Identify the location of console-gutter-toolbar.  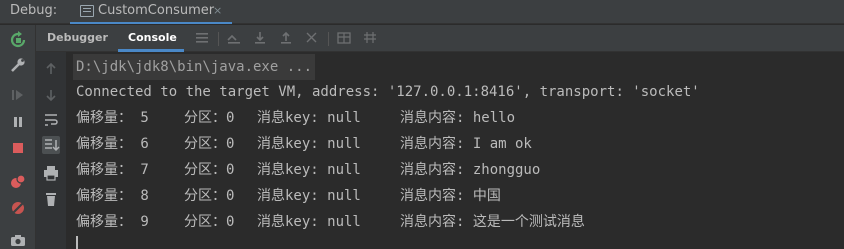
(51, 150).